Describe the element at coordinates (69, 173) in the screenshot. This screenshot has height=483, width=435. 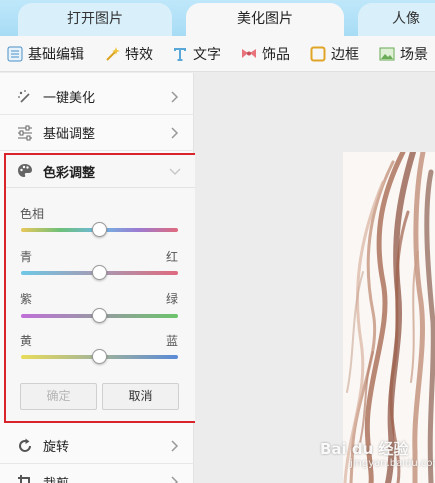
I see `color-adjust-title: 色彩调整` at that location.